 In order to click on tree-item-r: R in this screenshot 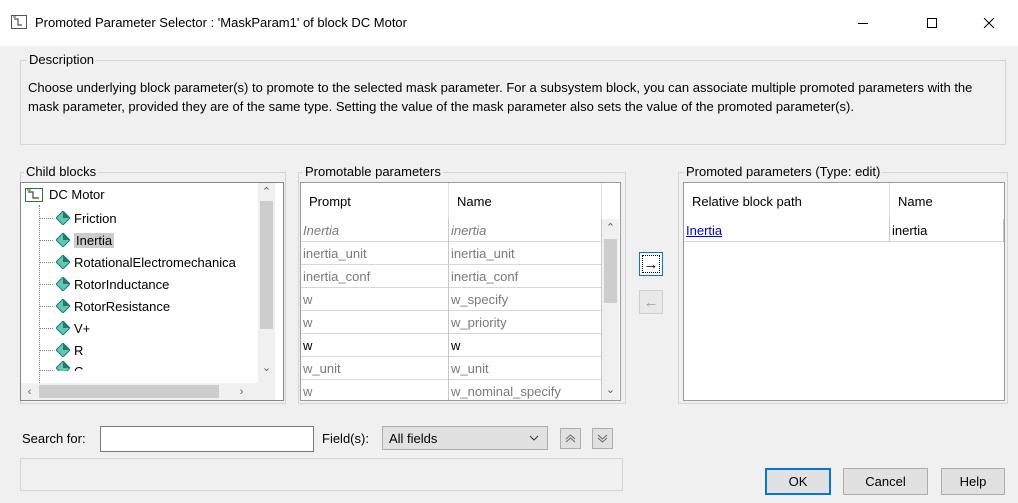, I will do `click(61, 350)`.